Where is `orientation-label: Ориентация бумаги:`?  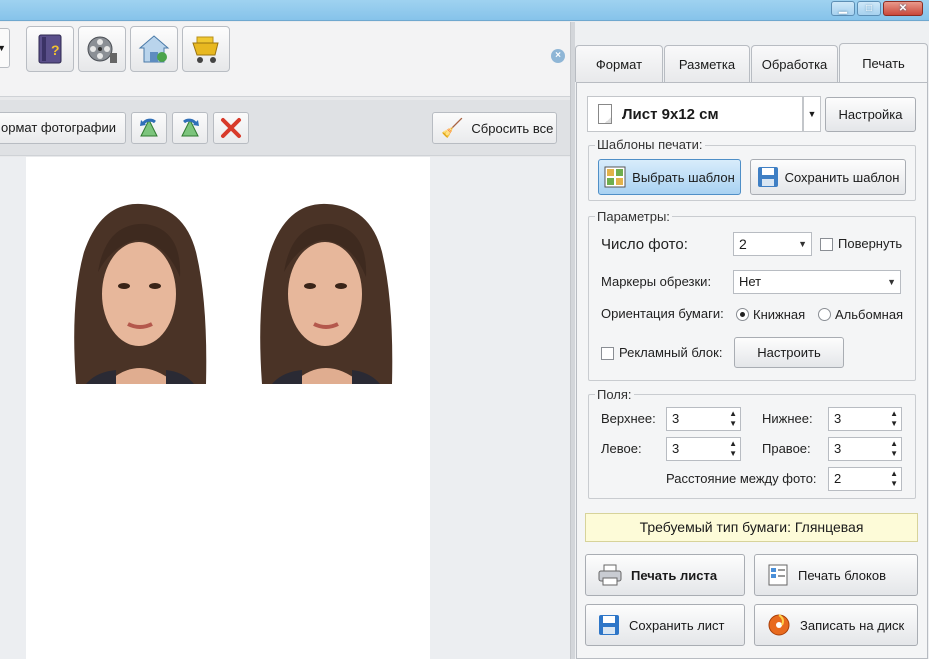 orientation-label: Ориентация бумаги: is located at coordinates (662, 313).